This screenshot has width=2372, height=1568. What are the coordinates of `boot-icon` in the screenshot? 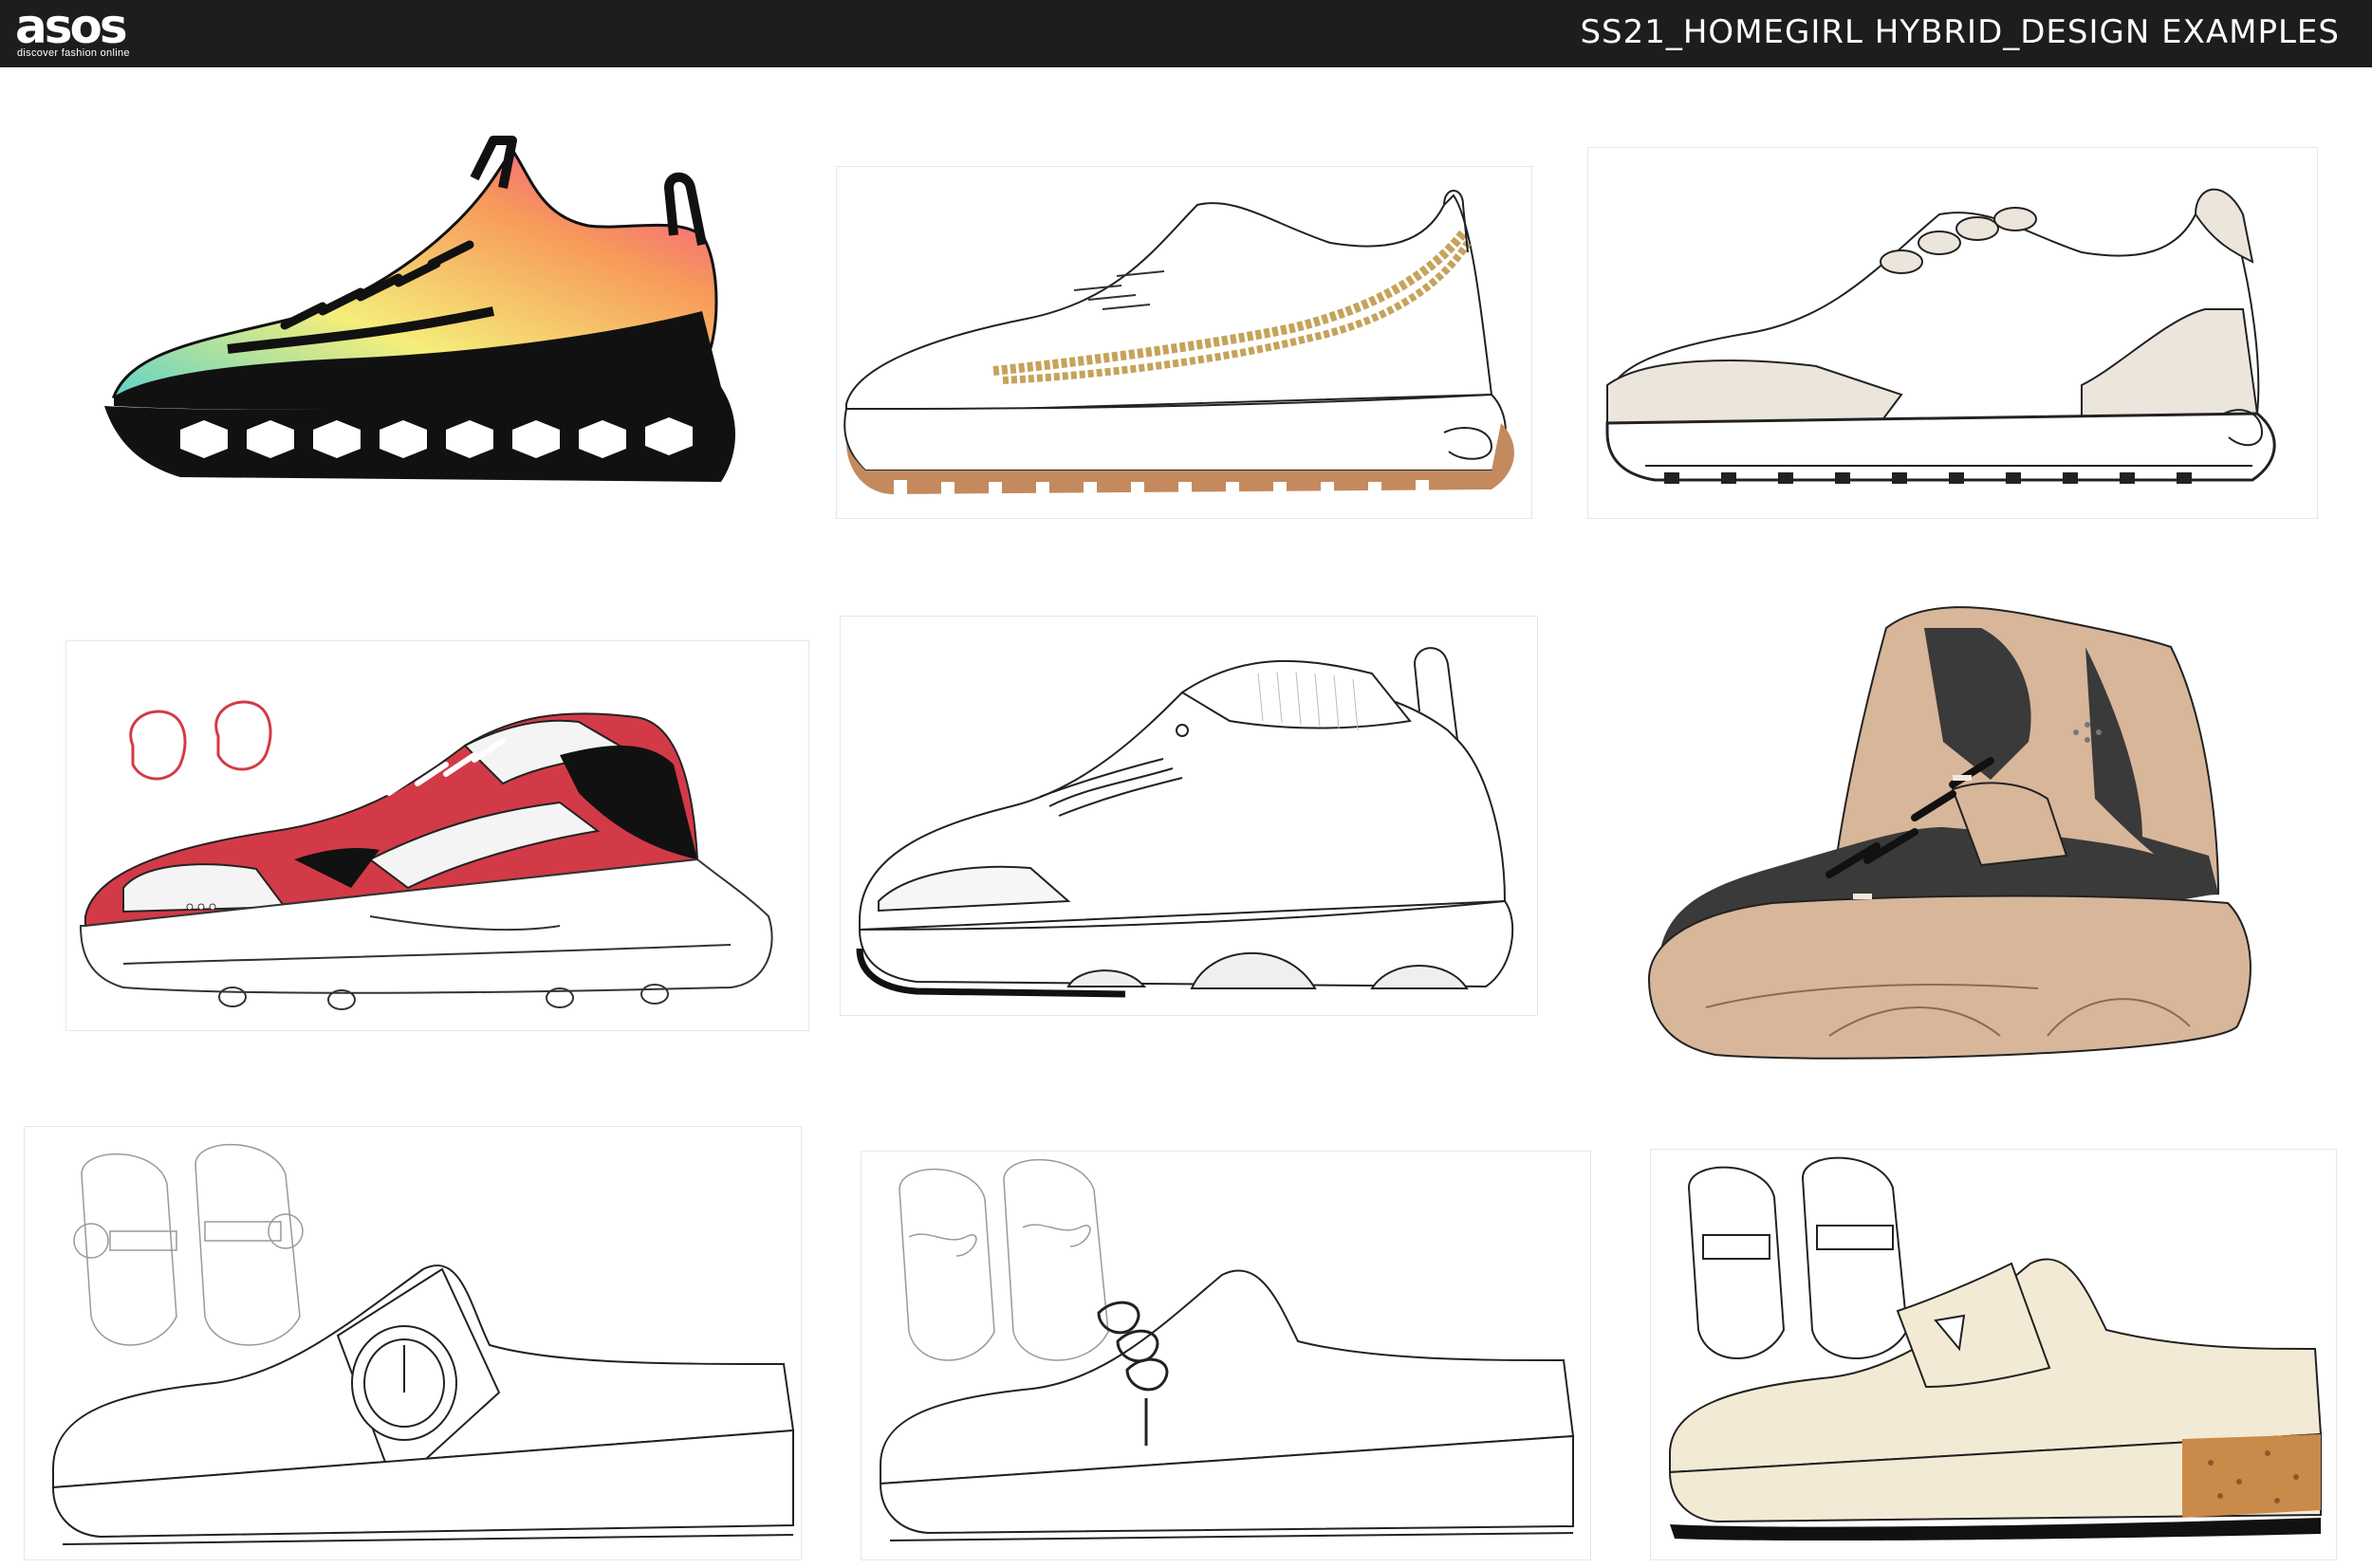 It's located at (1949, 833).